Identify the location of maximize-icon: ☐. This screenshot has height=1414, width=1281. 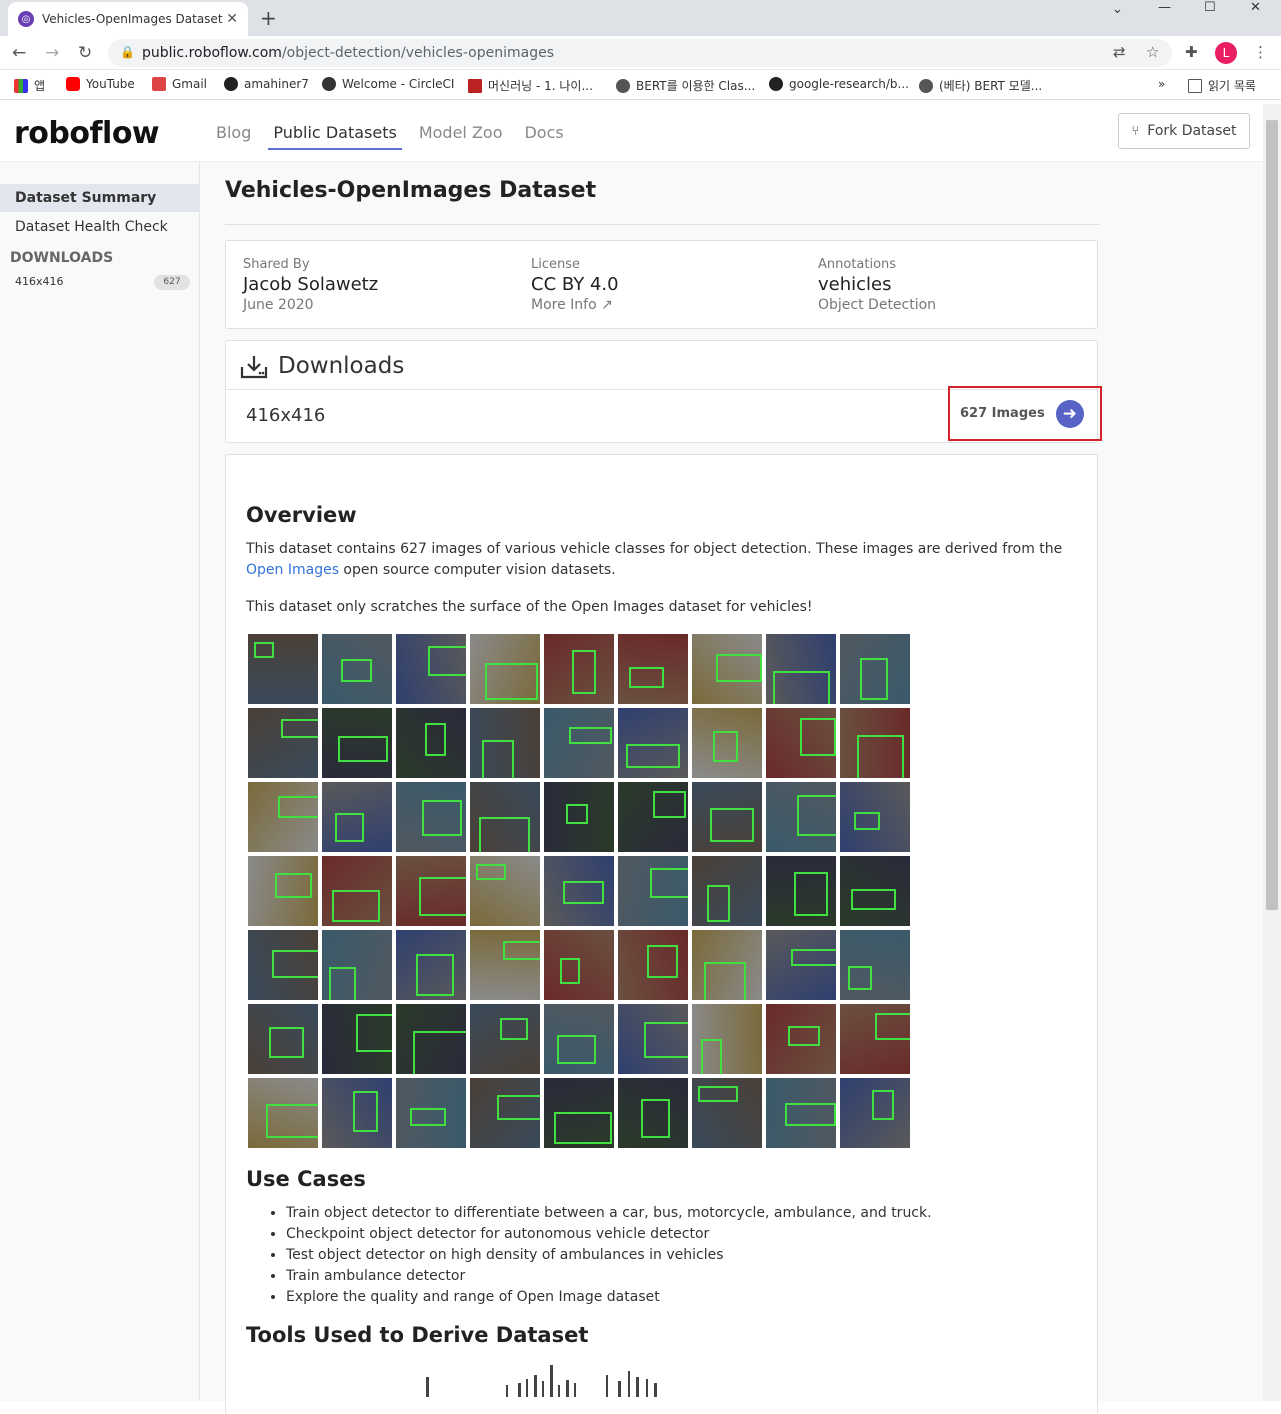
(1210, 10).